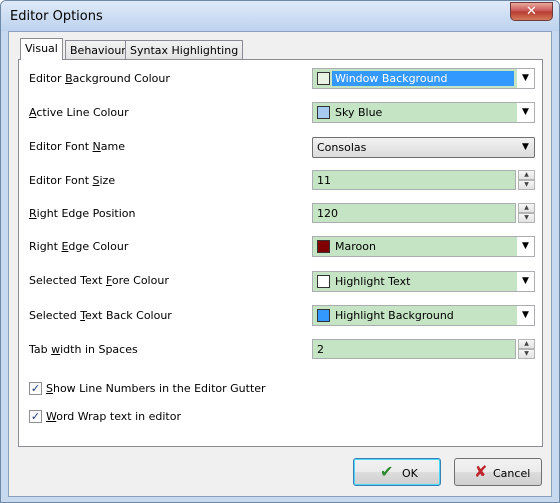  I want to click on close-icon: ✕, so click(531, 11).